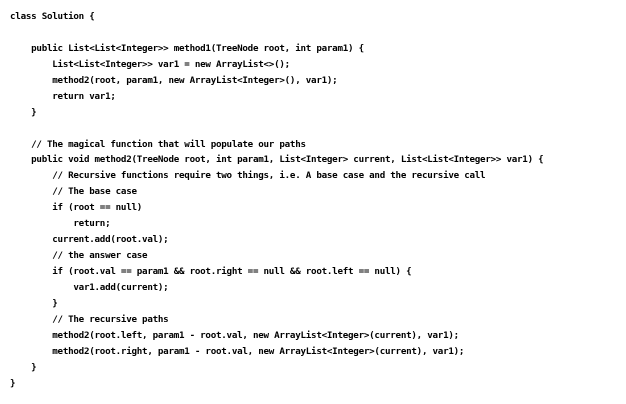  Describe the element at coordinates (63, 96) in the screenshot. I see `code-line: return var1;` at that location.